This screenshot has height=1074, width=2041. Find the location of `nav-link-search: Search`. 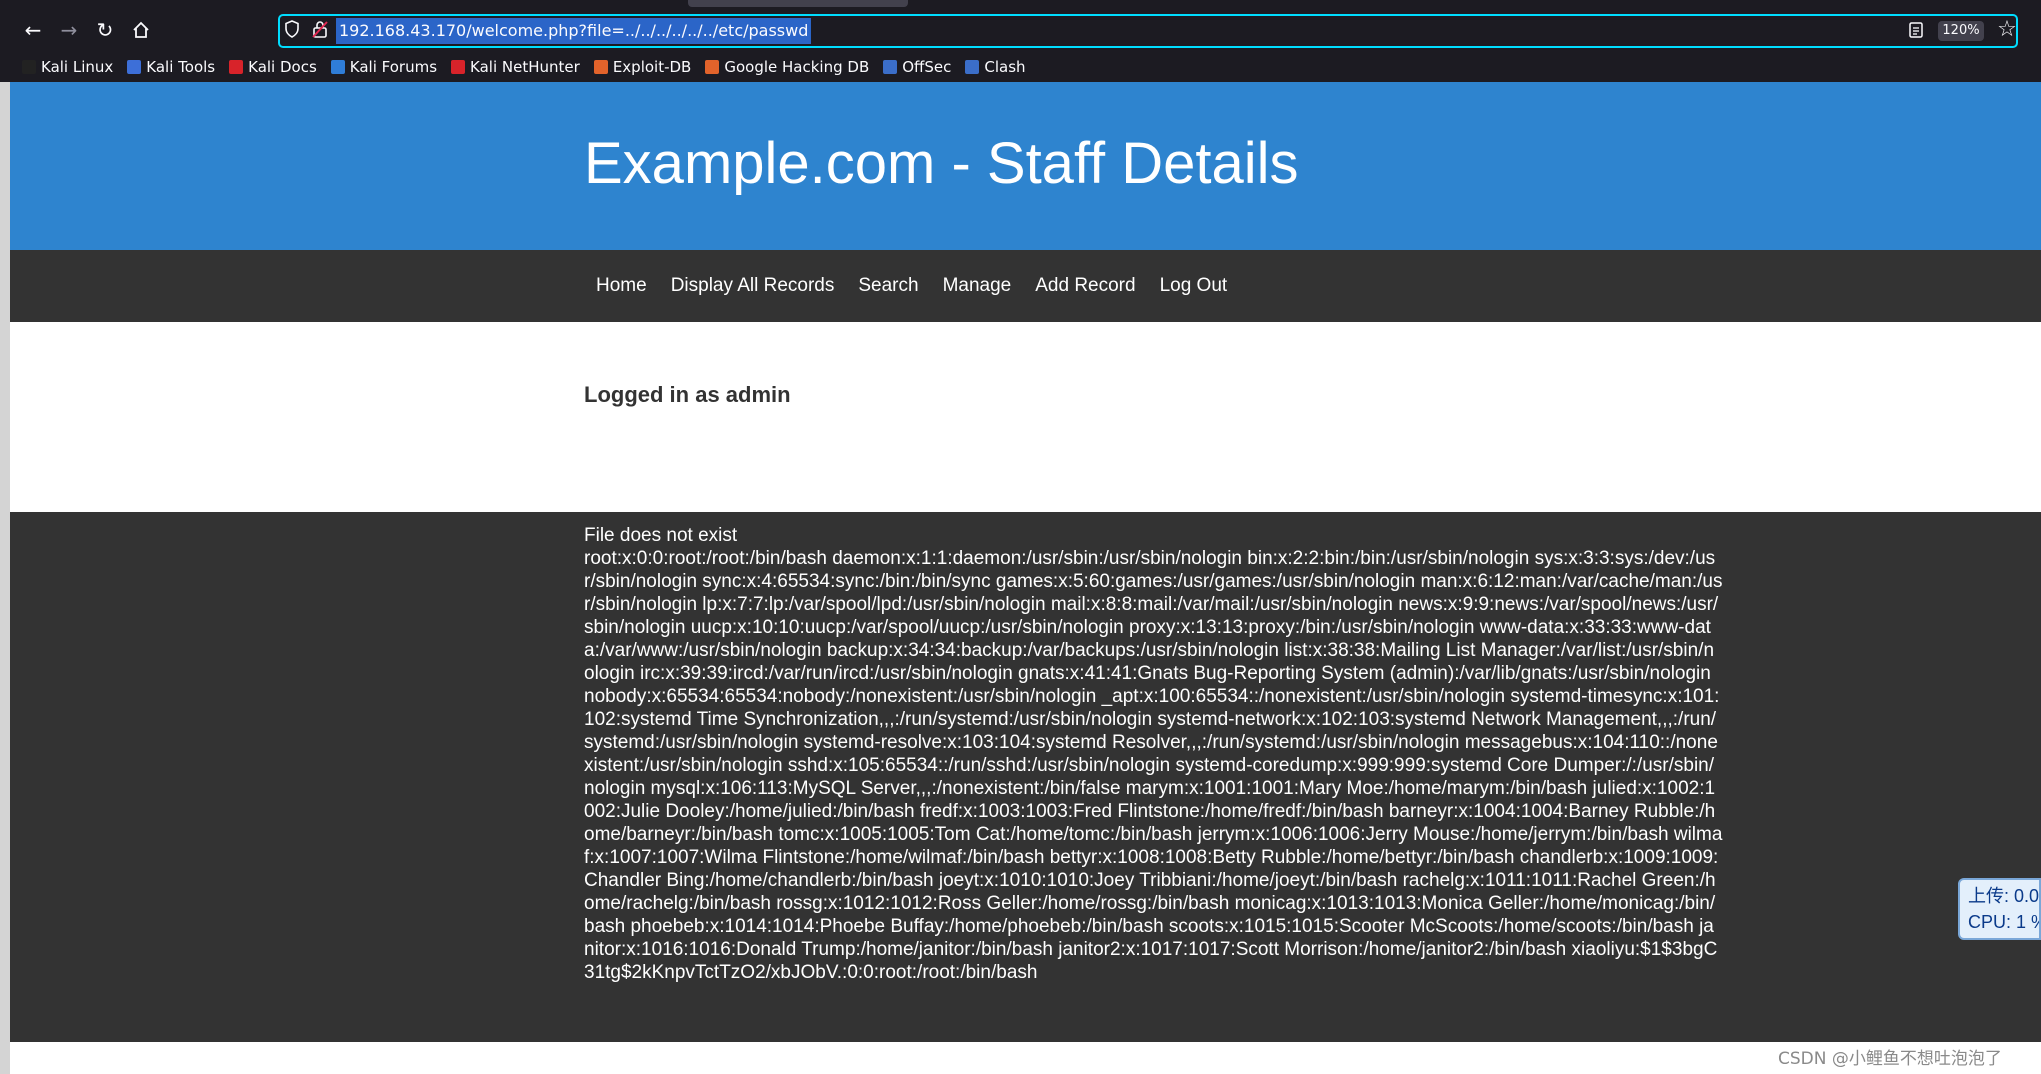

nav-link-search: Search is located at coordinates (888, 286).